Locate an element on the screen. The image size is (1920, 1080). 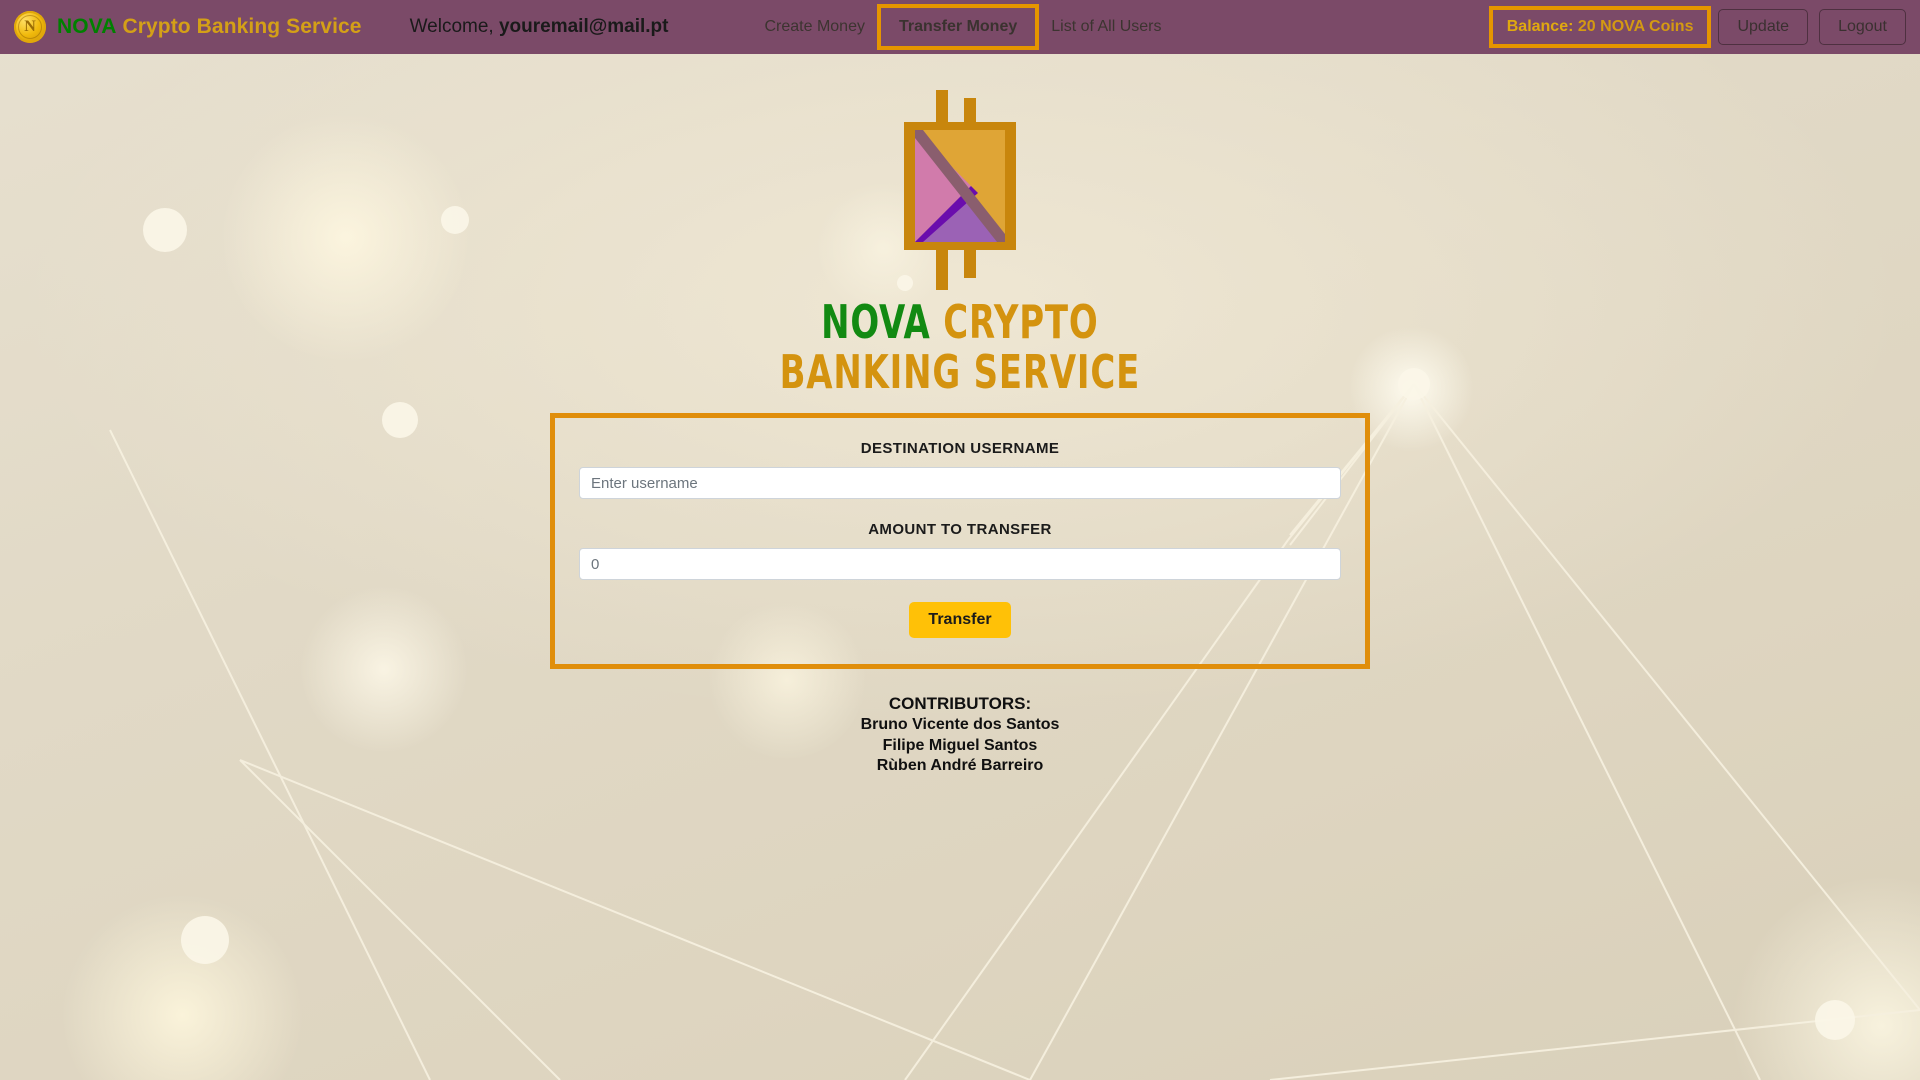
nova-coin-icon is located at coordinates (30, 27).